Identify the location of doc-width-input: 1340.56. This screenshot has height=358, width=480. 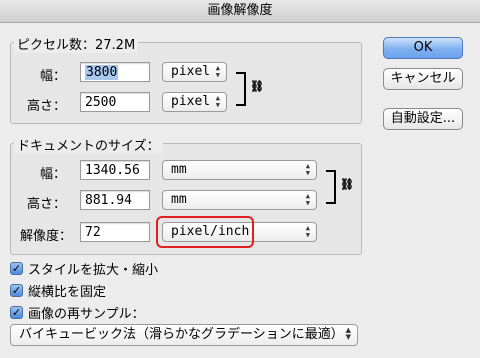
(115, 170).